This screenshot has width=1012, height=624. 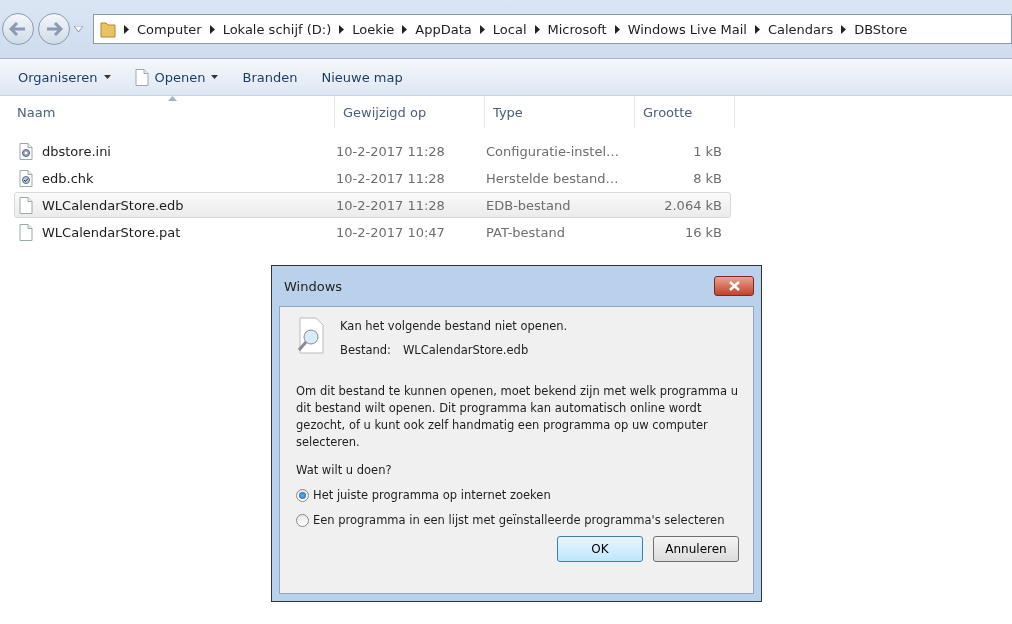 I want to click on file-row: edb.chk 10-2-2017 11:28 Herstelde bestand… 8 kB, so click(x=372, y=178).